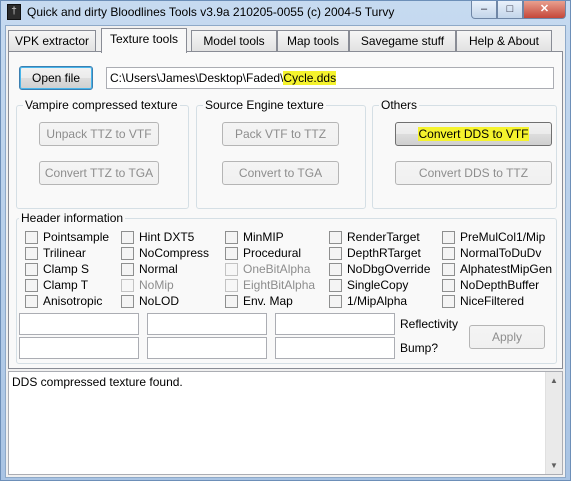 The height and width of the screenshot is (481, 571). I want to click on flag-nolod: NoLOD, so click(150, 301).